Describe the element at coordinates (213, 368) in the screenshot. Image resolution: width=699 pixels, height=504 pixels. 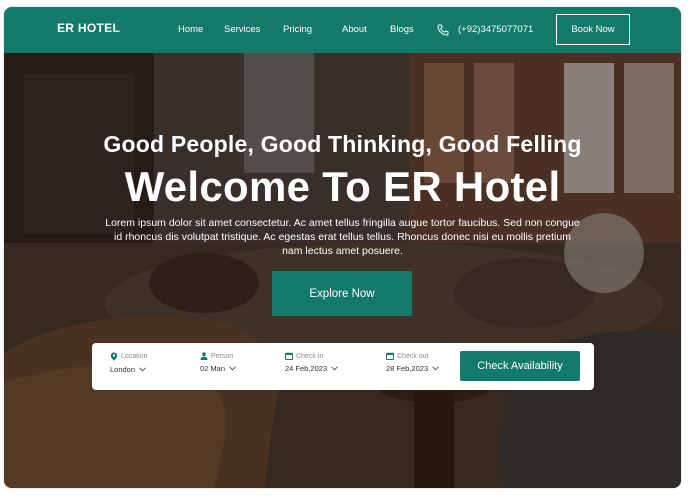
I see `person-value: 02 Man` at that location.